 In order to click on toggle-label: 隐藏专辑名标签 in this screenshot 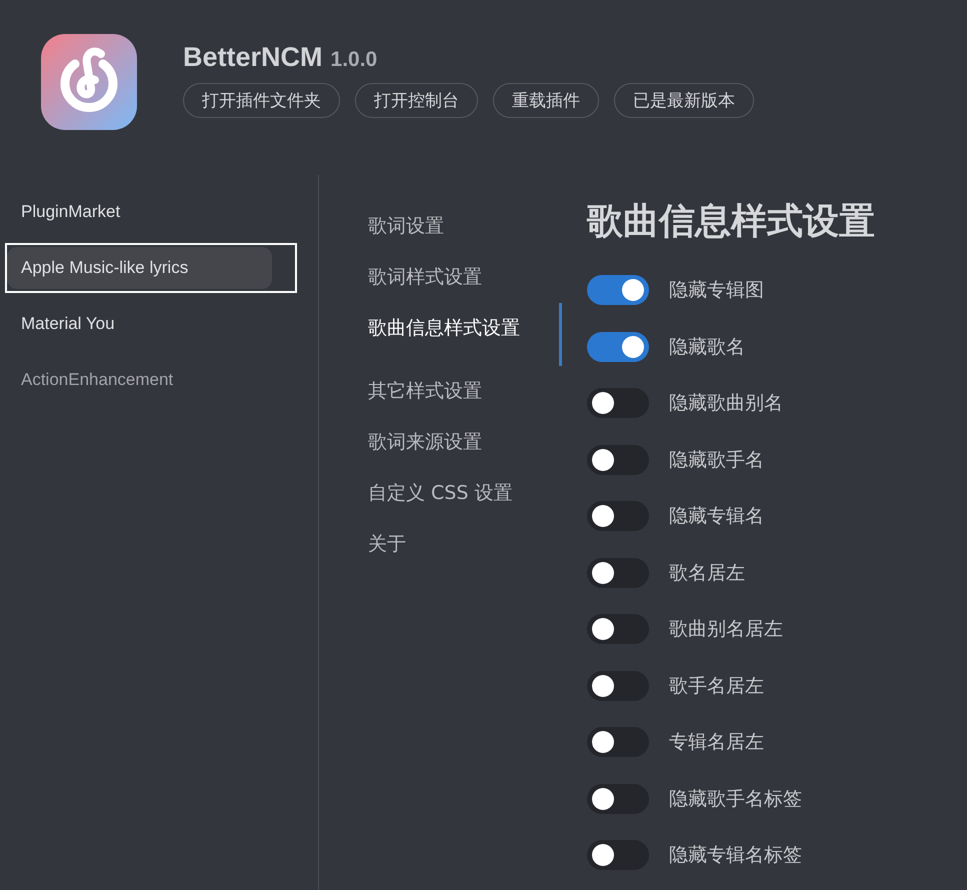, I will do `click(735, 855)`.